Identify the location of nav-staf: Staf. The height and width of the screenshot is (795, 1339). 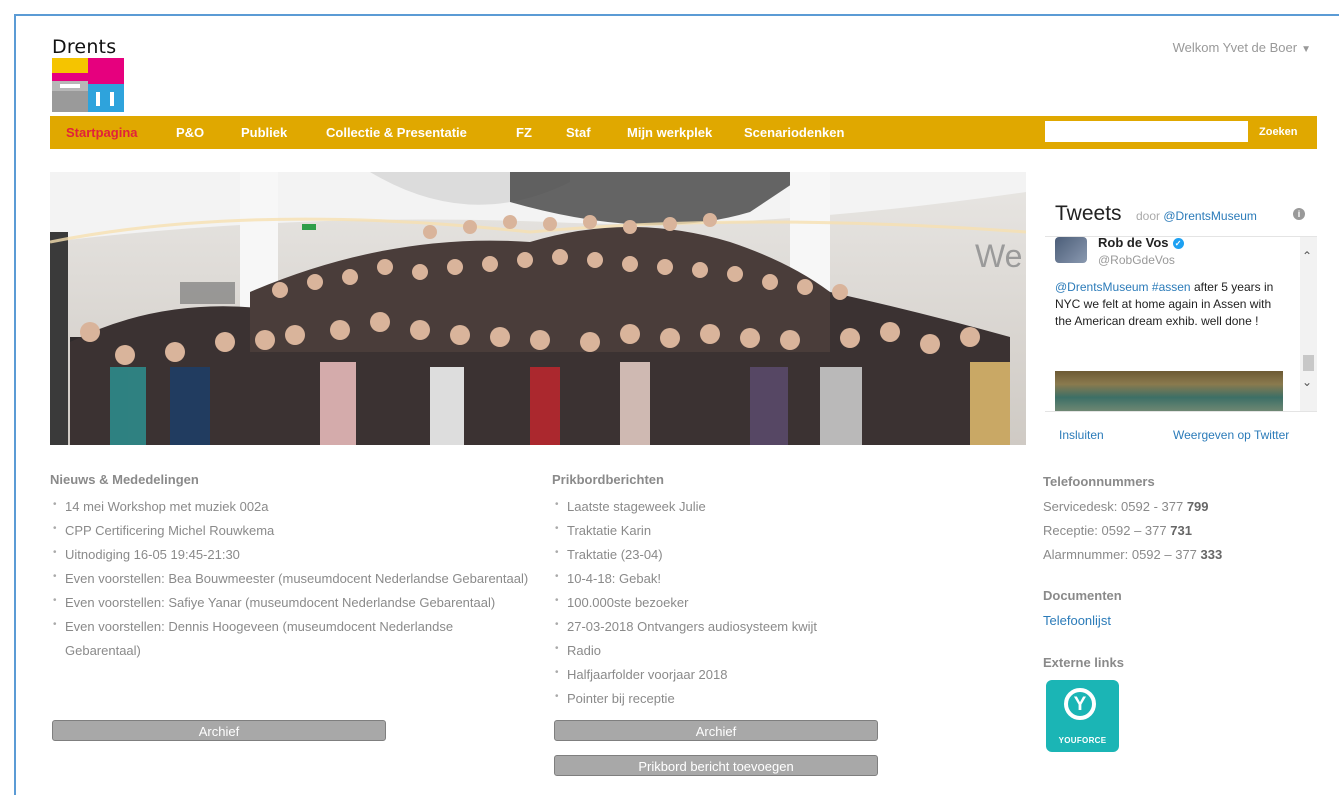
(578, 132).